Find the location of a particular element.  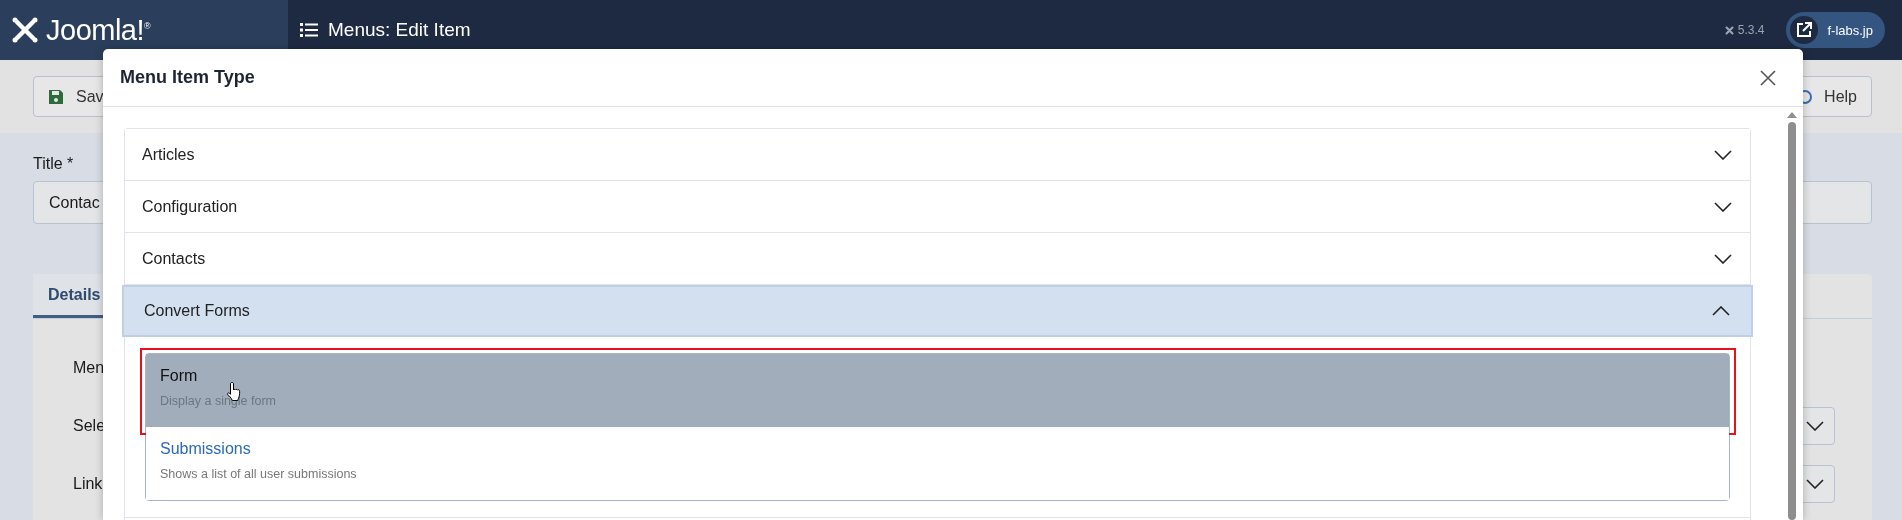

version-label: 5.3.4 is located at coordinates (1751, 30).